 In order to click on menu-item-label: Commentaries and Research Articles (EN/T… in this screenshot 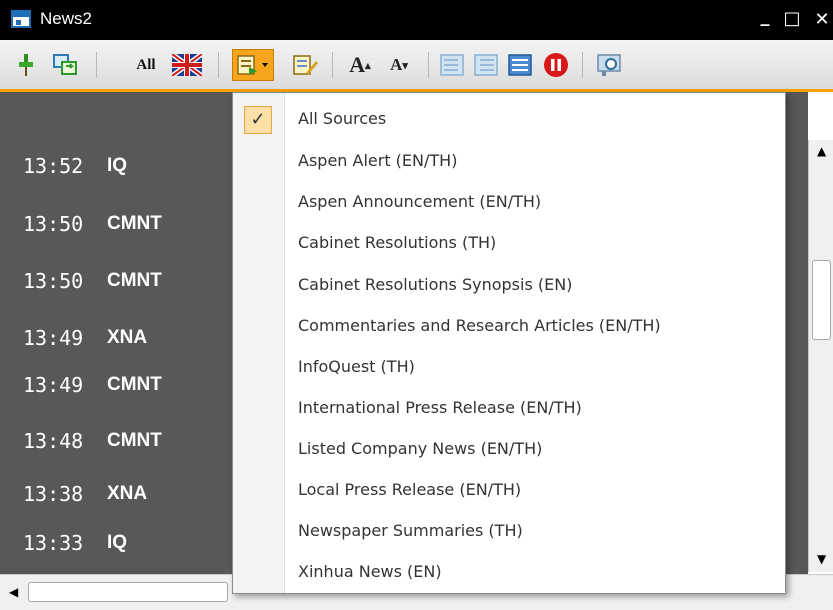, I will do `click(479, 325)`.